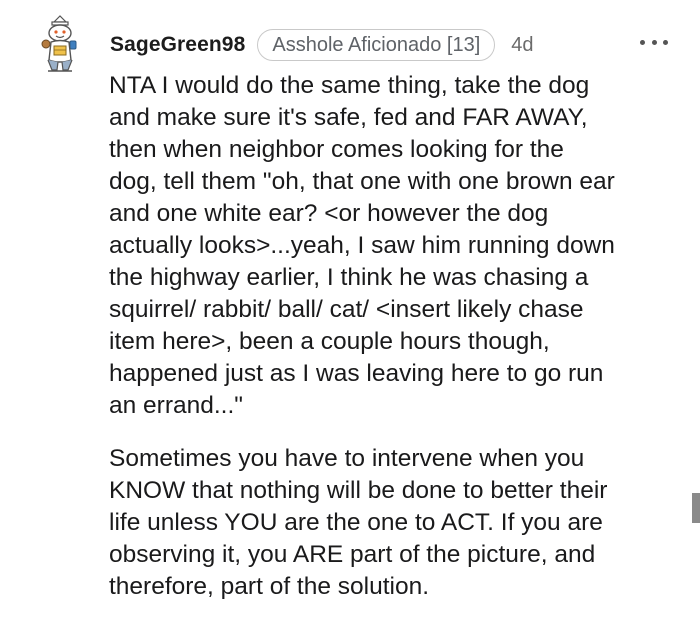 The image size is (700, 625). I want to click on comment-age: 4d, so click(522, 44).